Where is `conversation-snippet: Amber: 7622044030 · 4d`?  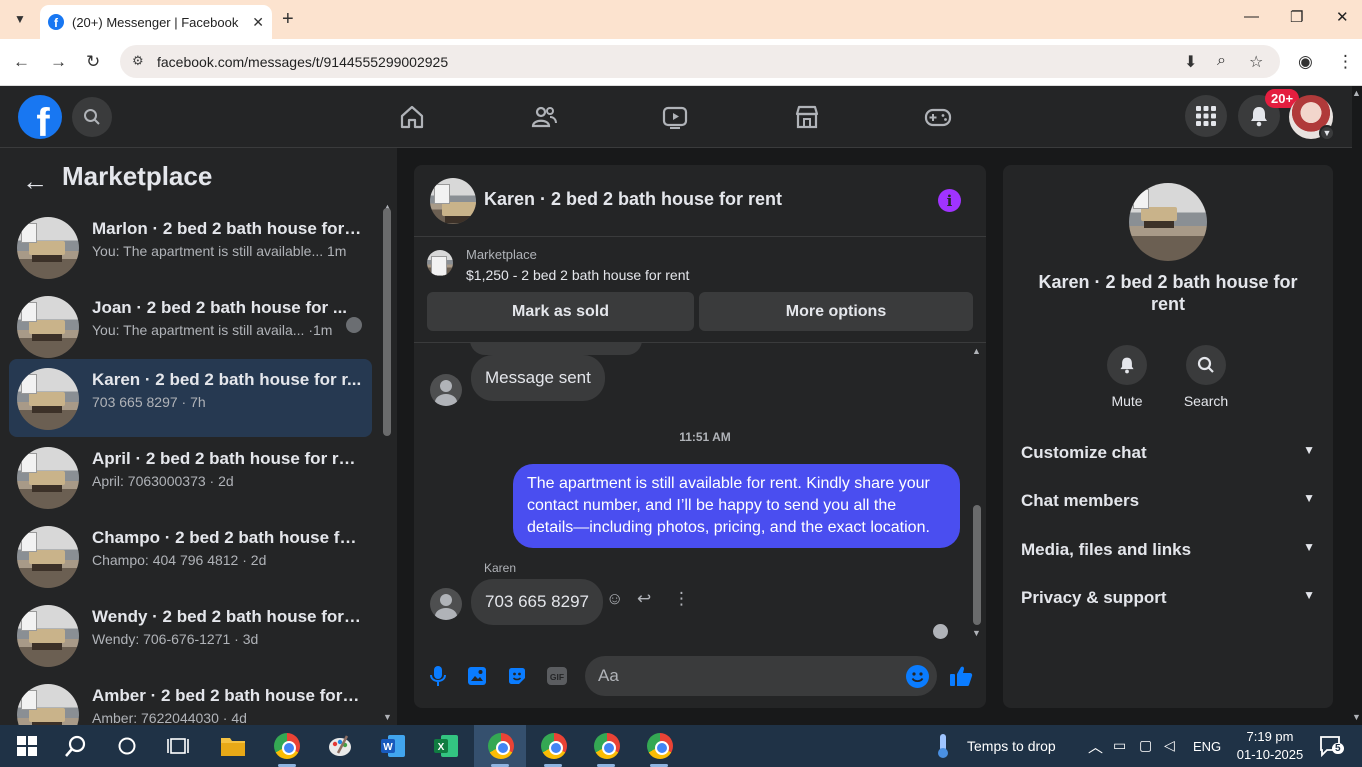
conversation-snippet: Amber: 7622044030 · 4d is located at coordinates (169, 717).